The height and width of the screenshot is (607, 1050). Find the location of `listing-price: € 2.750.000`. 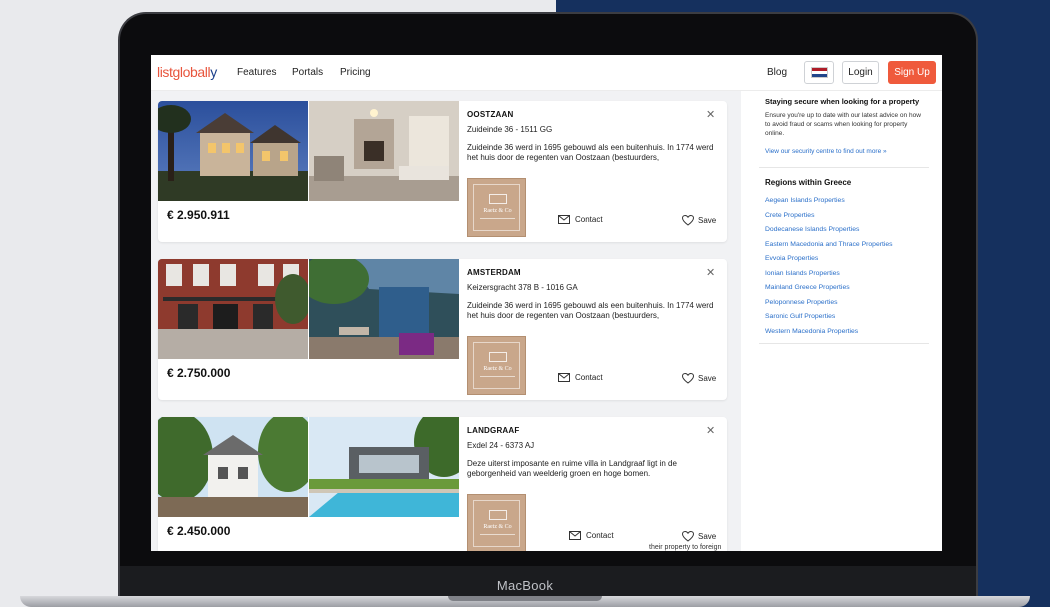

listing-price: € 2.750.000 is located at coordinates (199, 373).